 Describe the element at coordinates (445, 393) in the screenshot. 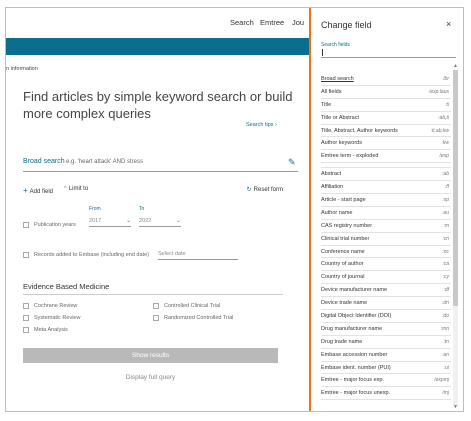

I see `field-code: /mj` at that location.